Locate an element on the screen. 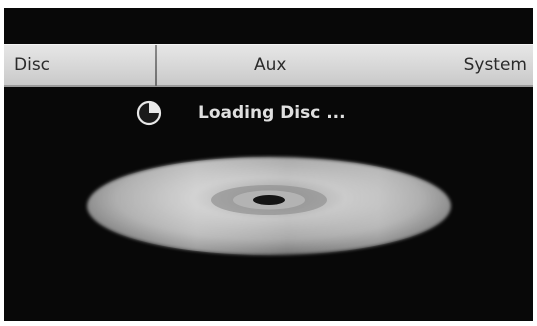 The image size is (537, 326). menu-item-aux: Aux is located at coordinates (270, 65).